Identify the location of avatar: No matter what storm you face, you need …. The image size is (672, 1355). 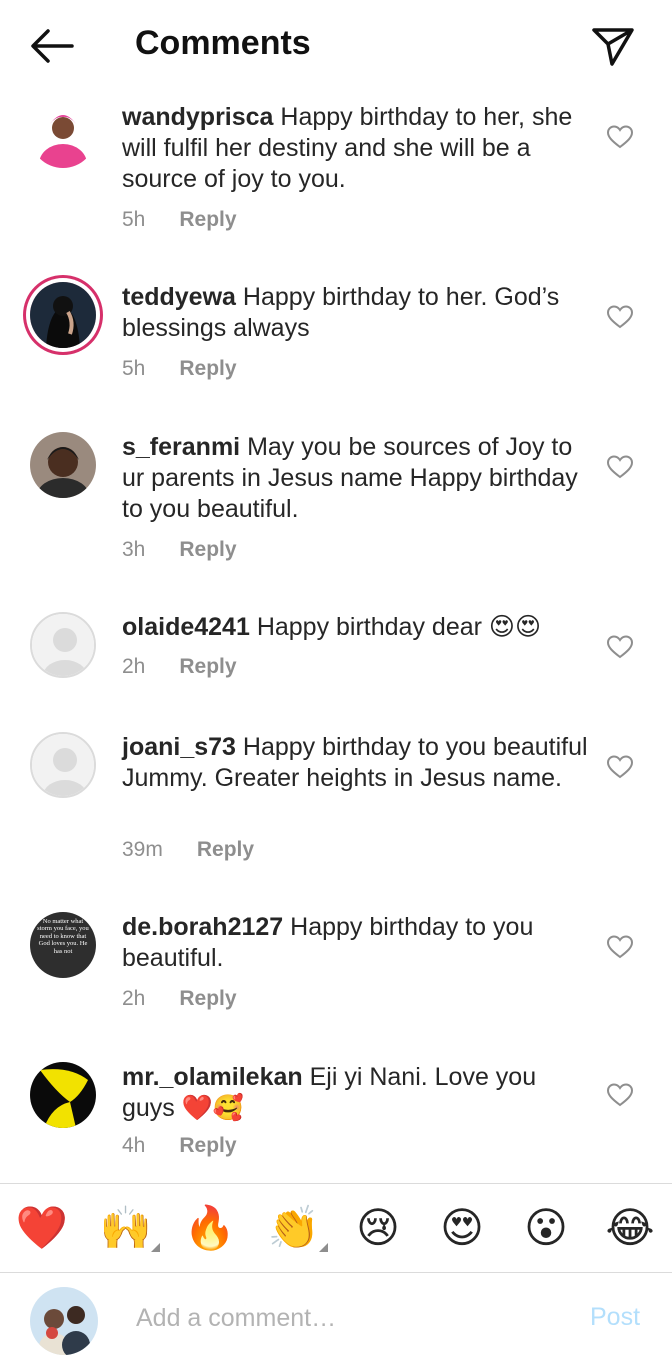
(63, 945).